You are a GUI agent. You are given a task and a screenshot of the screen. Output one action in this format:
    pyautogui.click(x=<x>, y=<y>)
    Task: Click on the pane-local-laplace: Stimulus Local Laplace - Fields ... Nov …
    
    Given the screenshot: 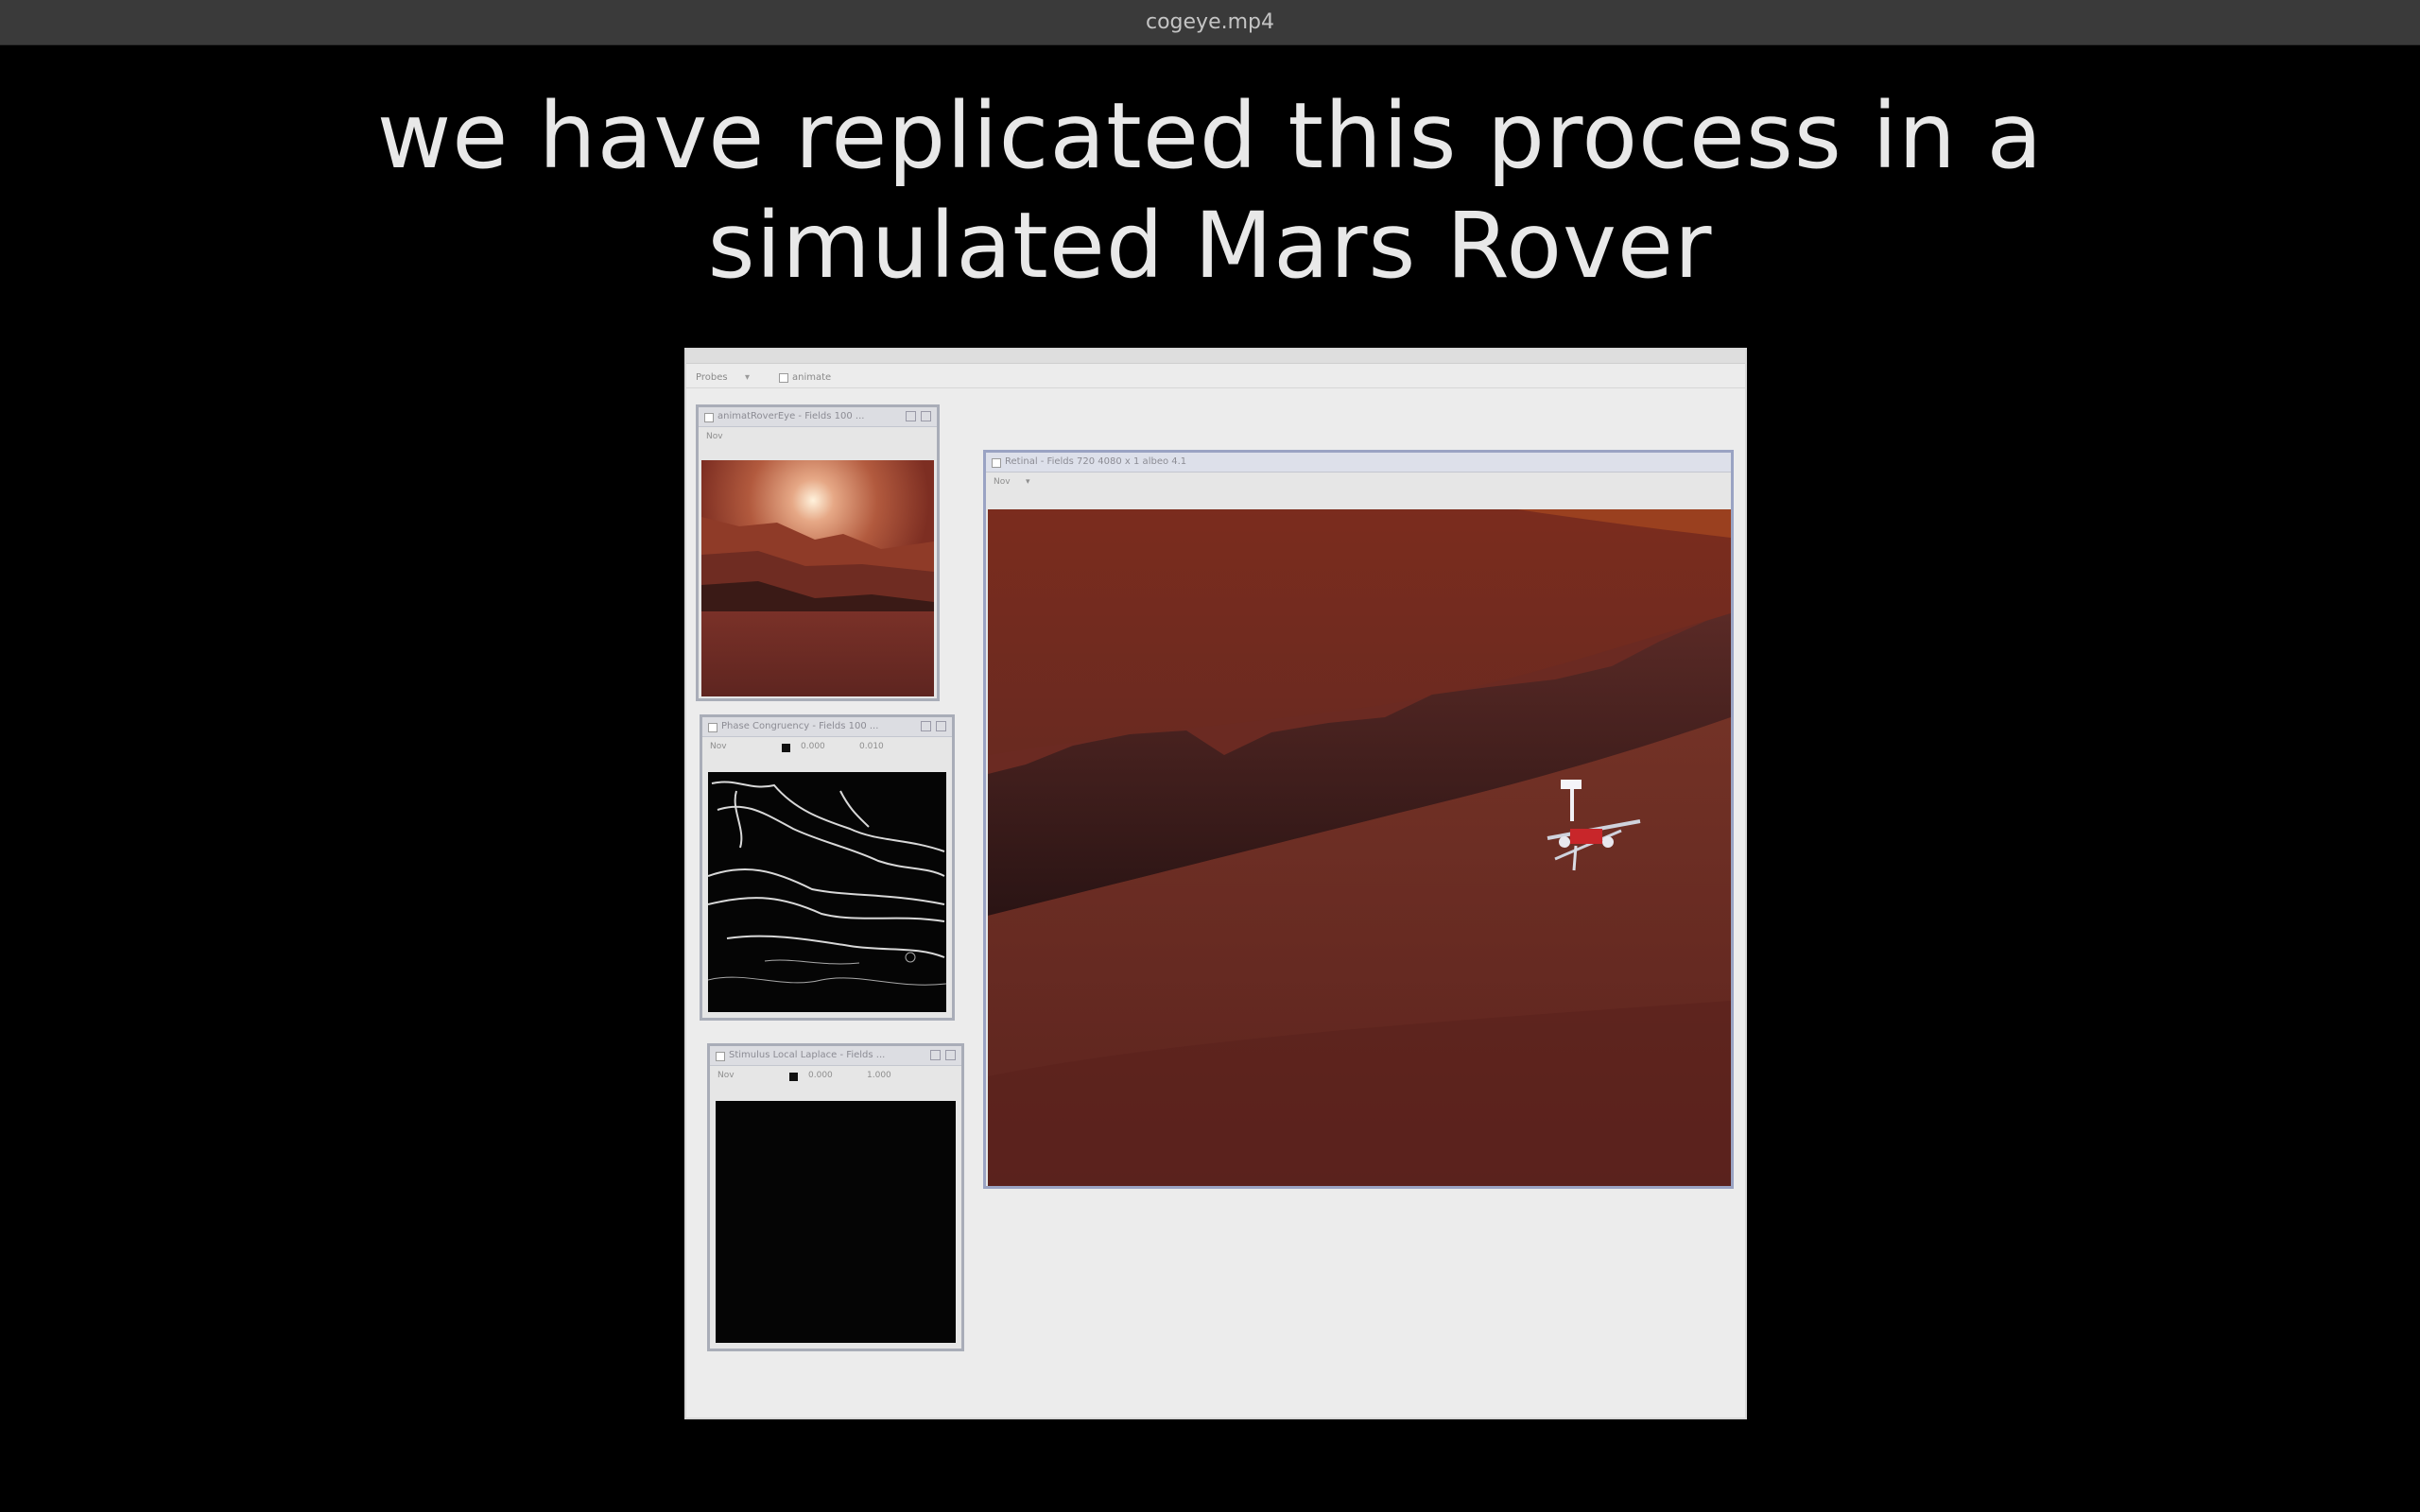 What is the action you would take?
    pyautogui.click(x=835, y=1197)
    